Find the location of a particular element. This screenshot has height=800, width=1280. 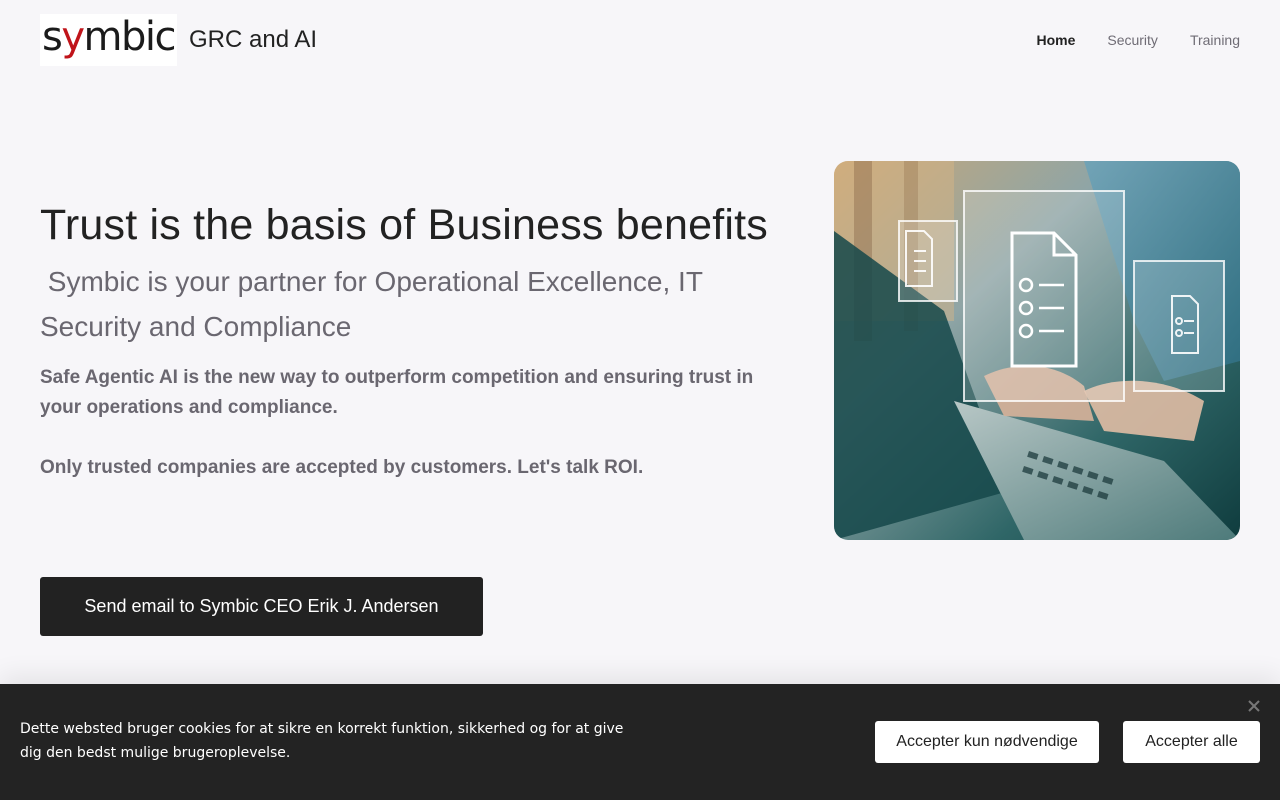

site-title: GRC and AI is located at coordinates (253, 40).